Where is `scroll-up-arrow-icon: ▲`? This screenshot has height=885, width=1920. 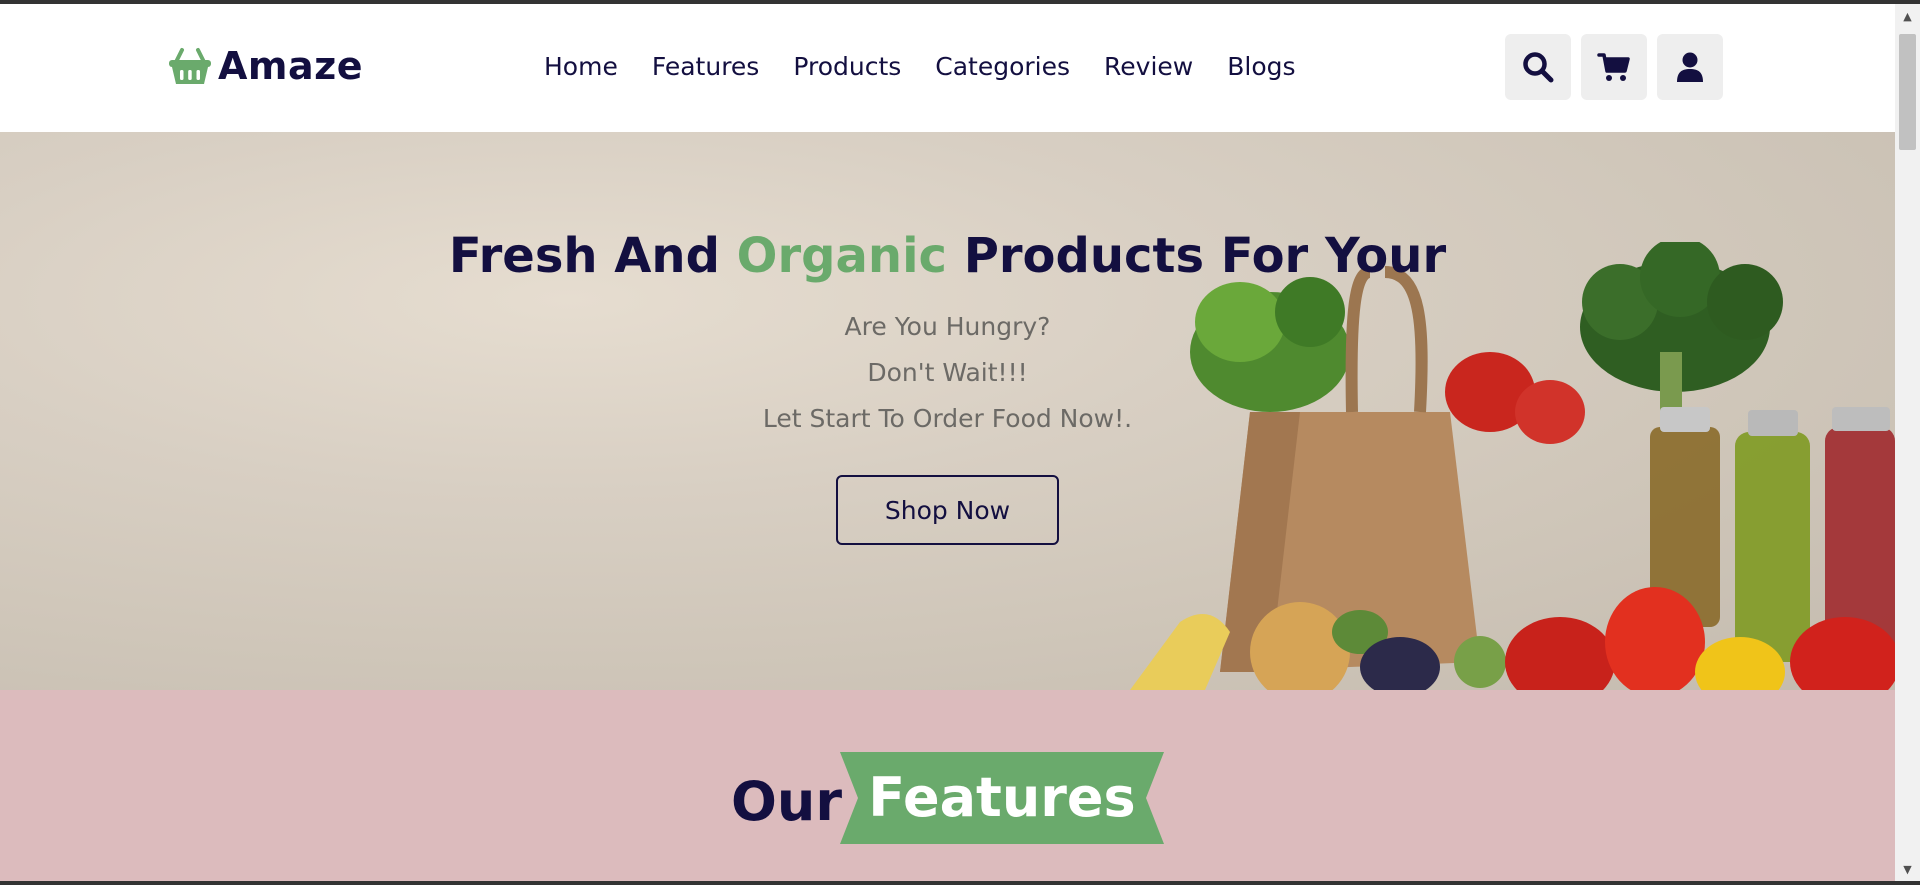 scroll-up-arrow-icon: ▲ is located at coordinates (1907, 16).